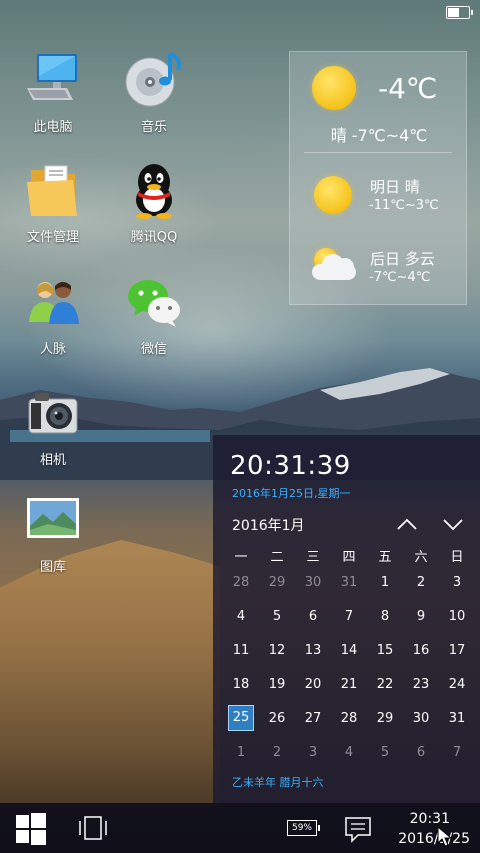  Describe the element at coordinates (240, 828) in the screenshot. I see `taskbar: 59% 20:31 2016/1/25` at that location.